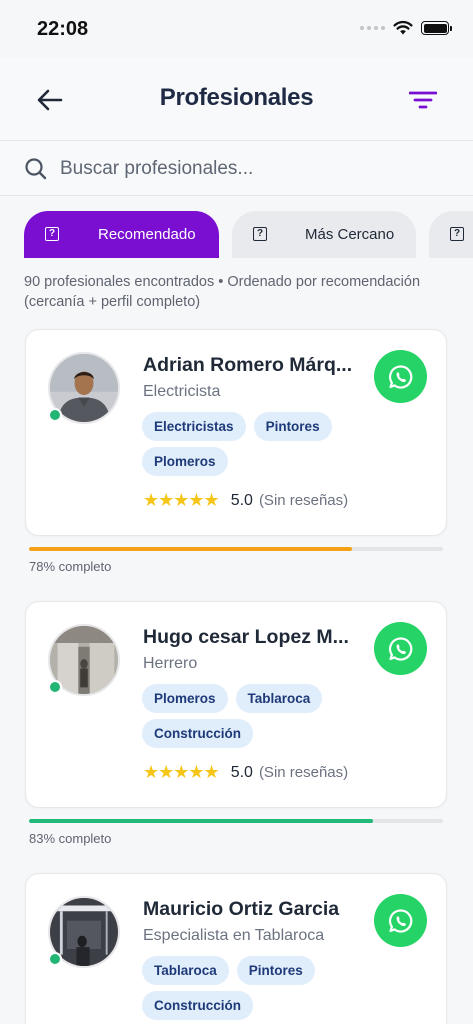 The image size is (473, 1024). I want to click on search-input, so click(255, 169).